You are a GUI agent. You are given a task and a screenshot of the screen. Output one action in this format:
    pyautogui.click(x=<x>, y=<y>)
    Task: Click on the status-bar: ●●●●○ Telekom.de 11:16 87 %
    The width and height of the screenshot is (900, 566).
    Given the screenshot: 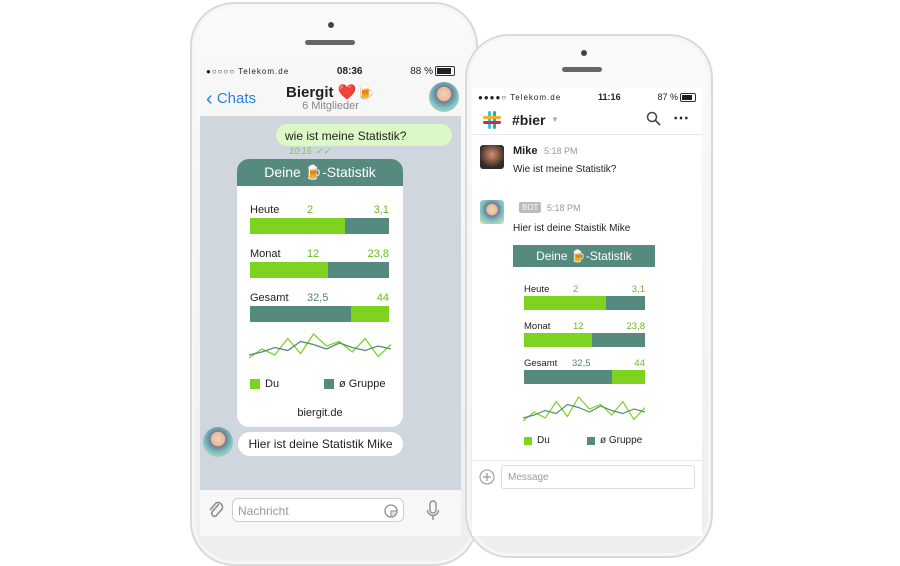 What is the action you would take?
    pyautogui.click(x=587, y=97)
    